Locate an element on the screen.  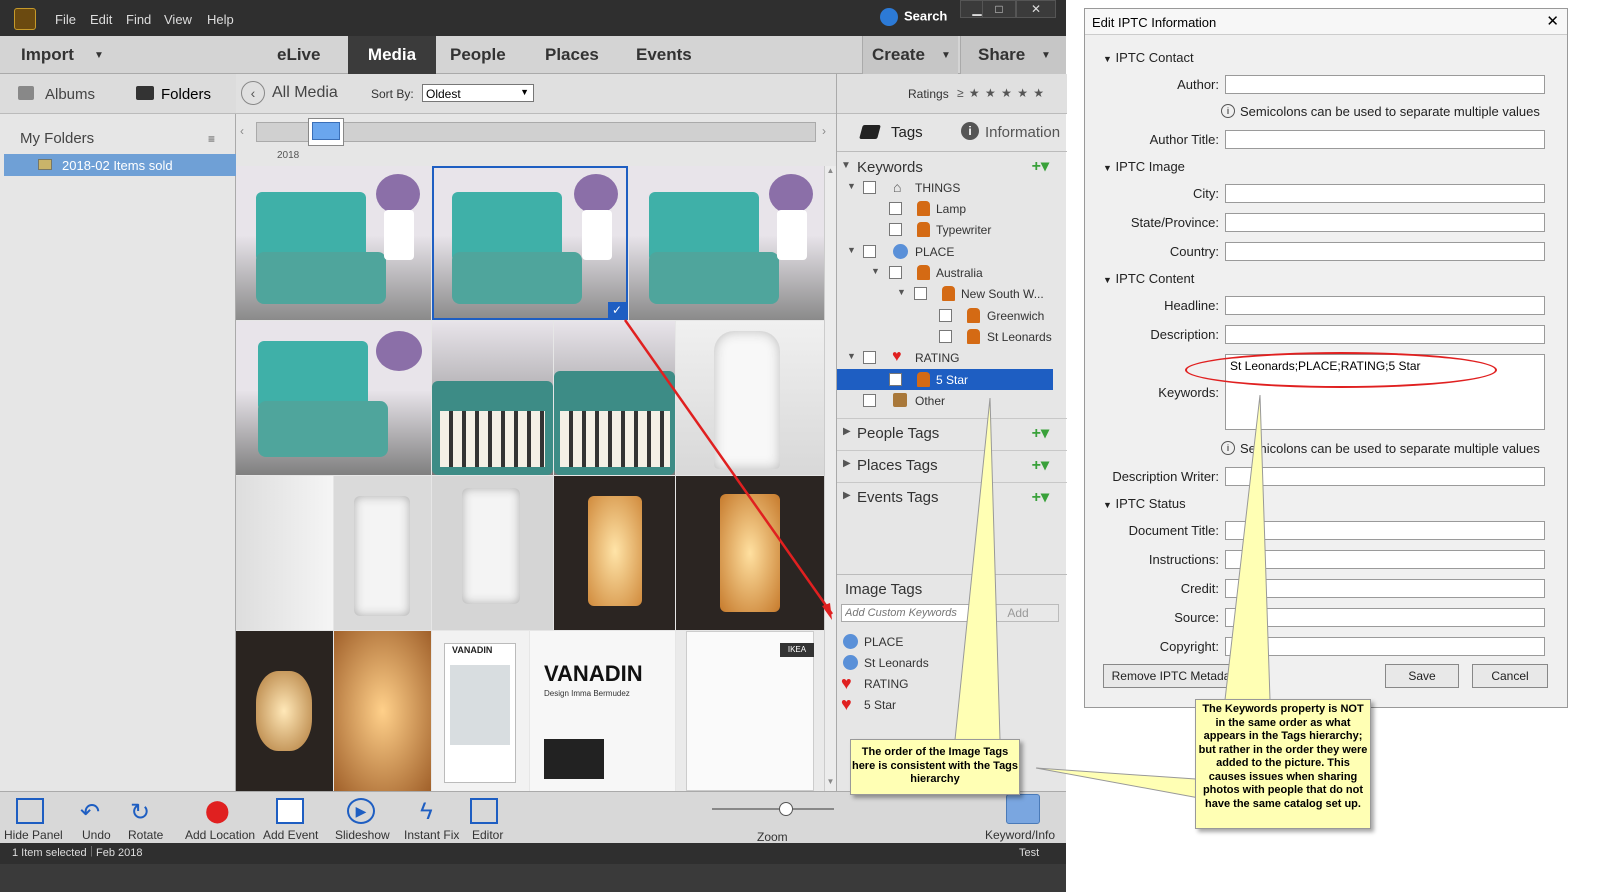
callout-pointer-right-left is located at coordinates (1123, 784).